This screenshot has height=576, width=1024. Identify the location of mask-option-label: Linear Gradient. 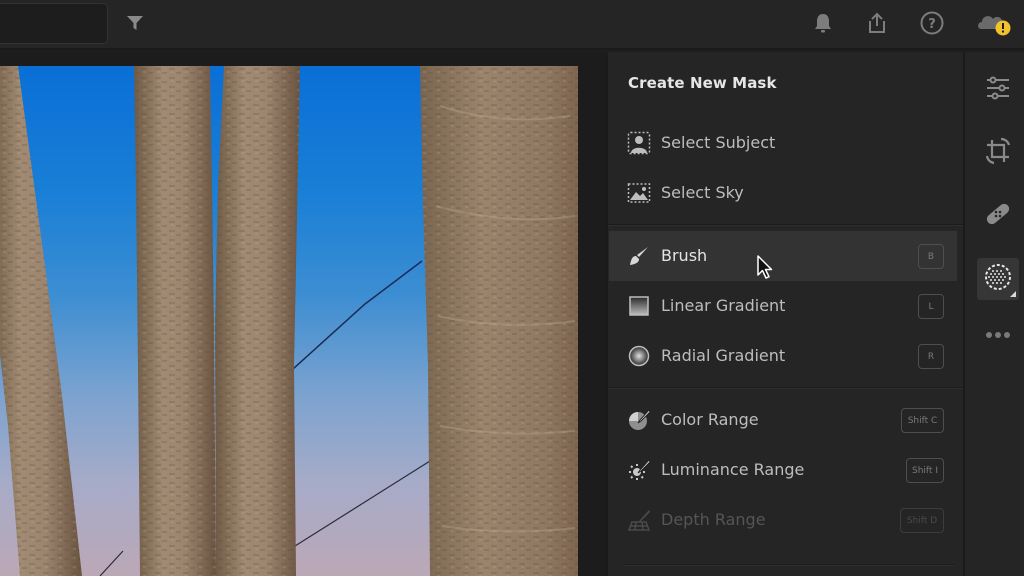
(723, 305).